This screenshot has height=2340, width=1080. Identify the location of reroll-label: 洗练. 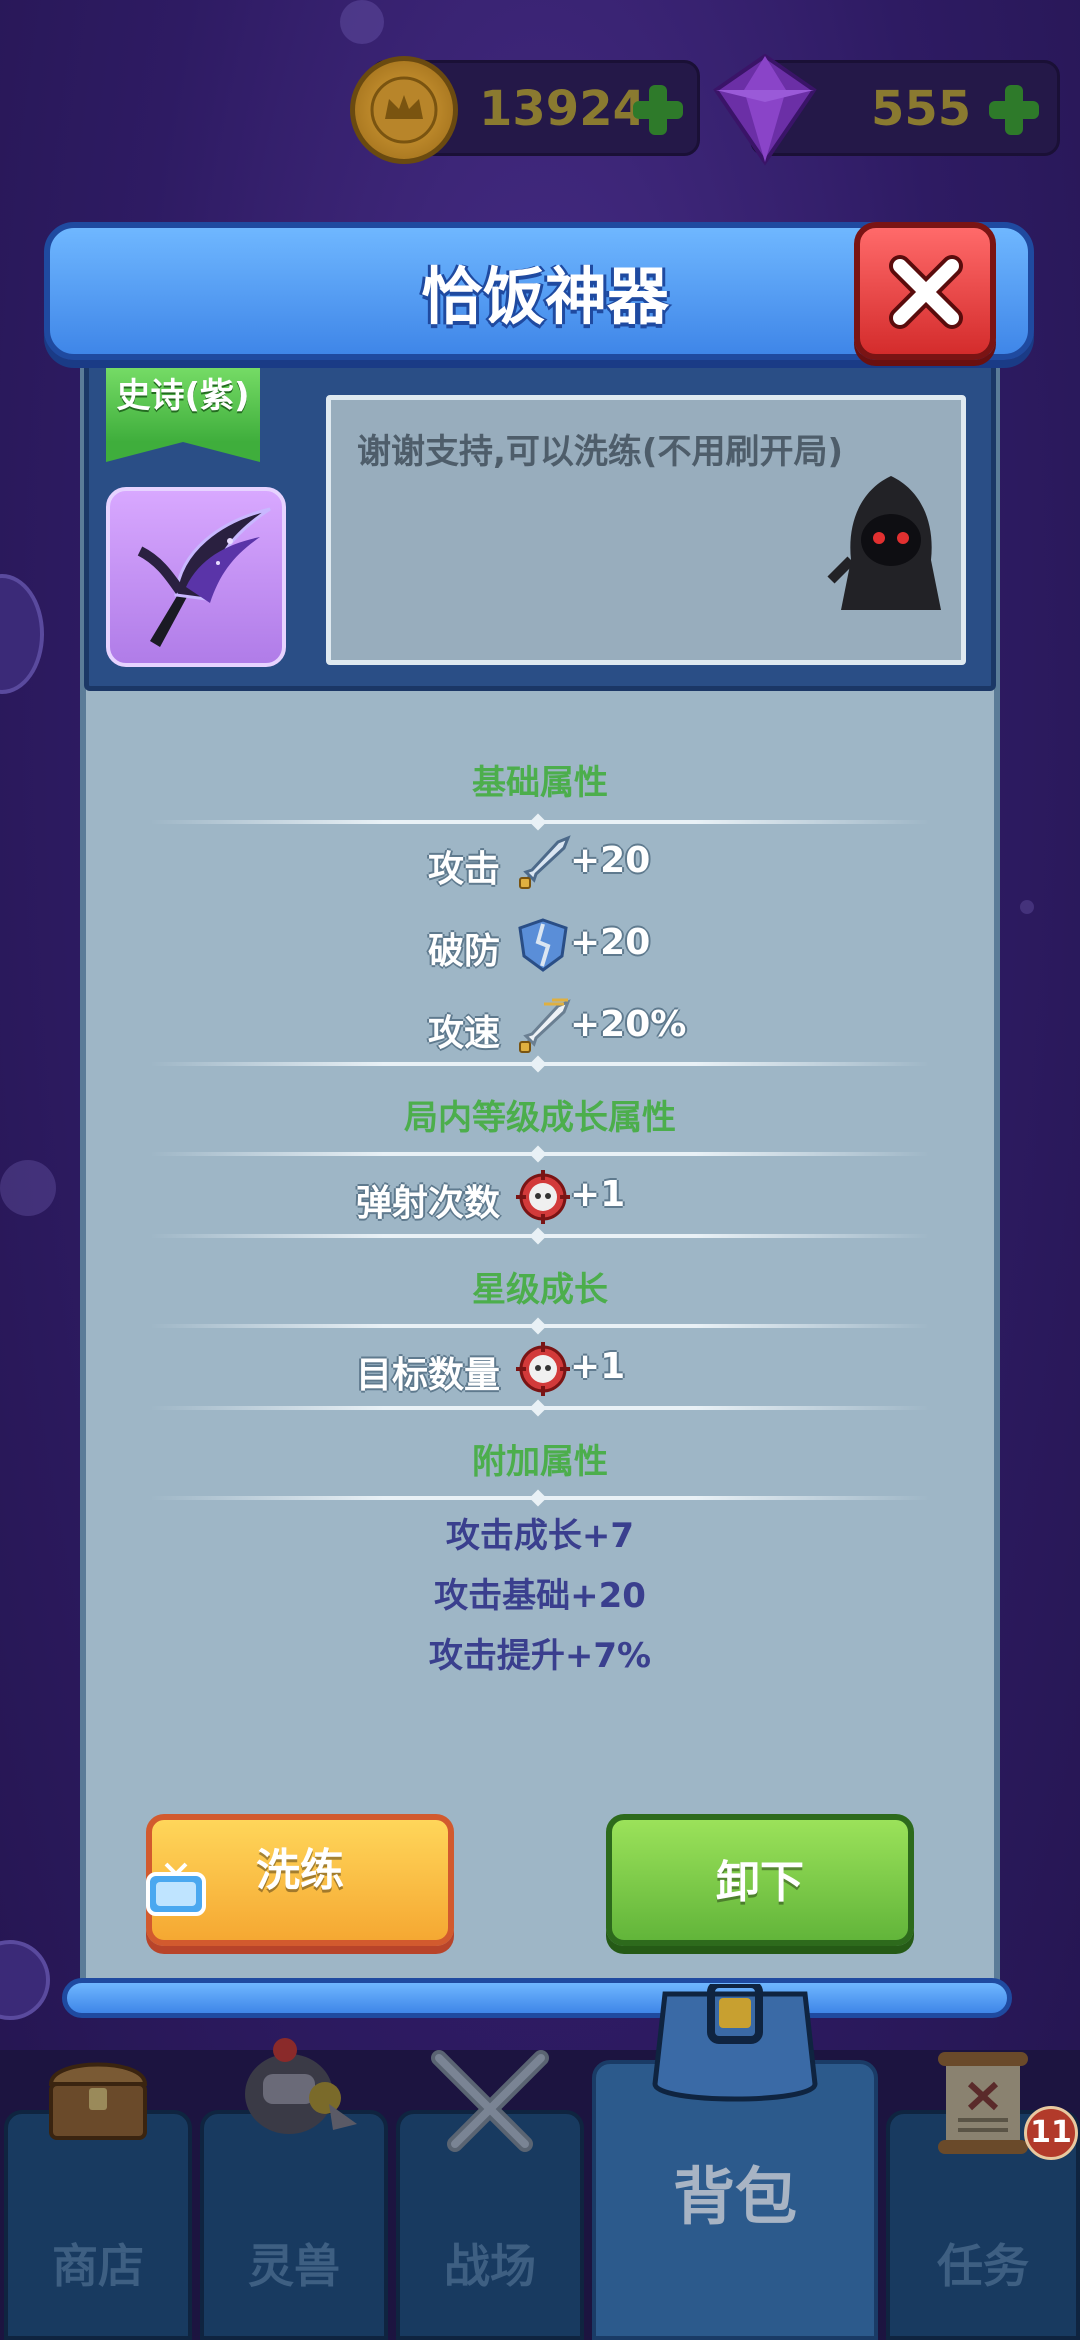
(300, 1870).